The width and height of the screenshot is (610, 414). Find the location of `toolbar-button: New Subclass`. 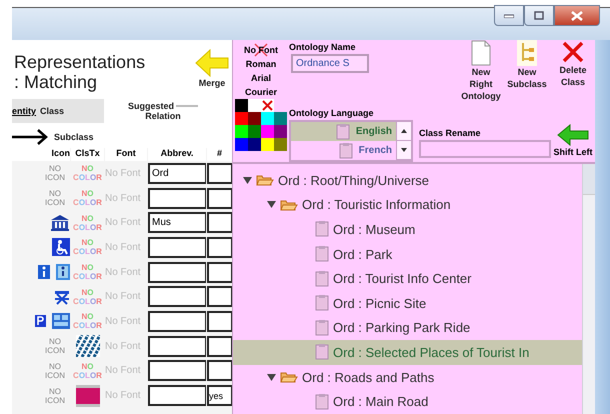

toolbar-button: New Subclass is located at coordinates (527, 65).